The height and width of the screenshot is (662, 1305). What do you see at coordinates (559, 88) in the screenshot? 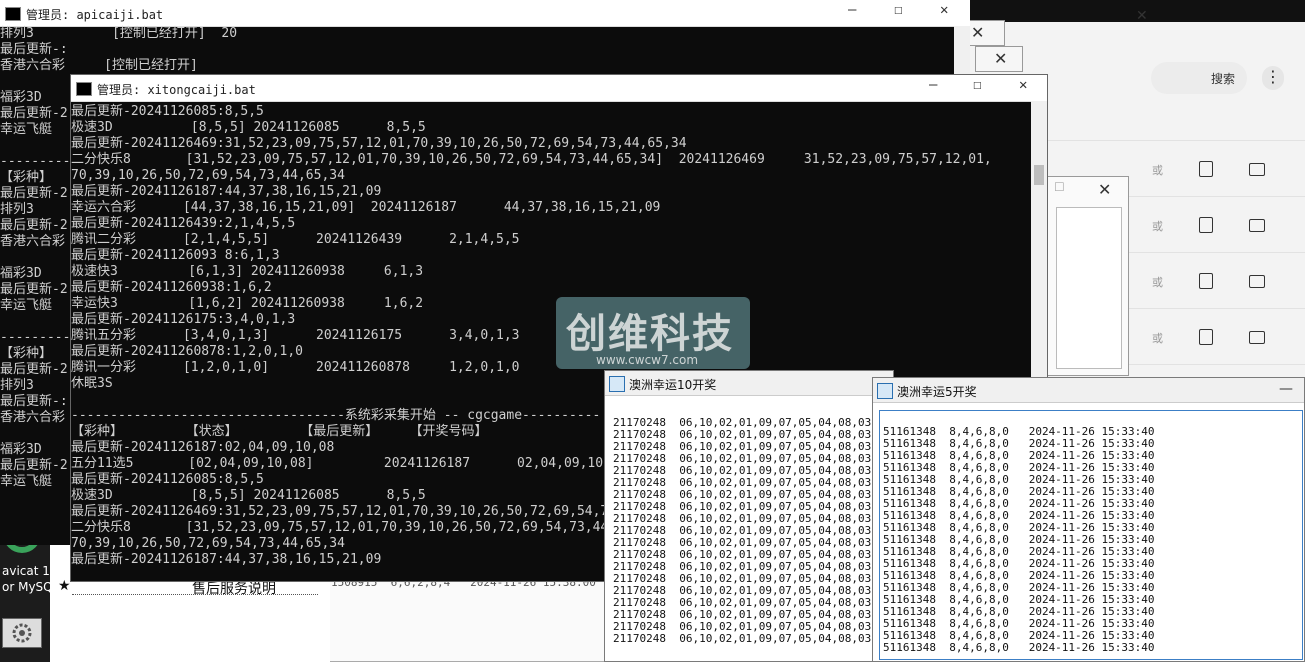
I see `window-titlebar: 管理员: xitongcaiji.bat — ☐ ✕` at bounding box center [559, 88].